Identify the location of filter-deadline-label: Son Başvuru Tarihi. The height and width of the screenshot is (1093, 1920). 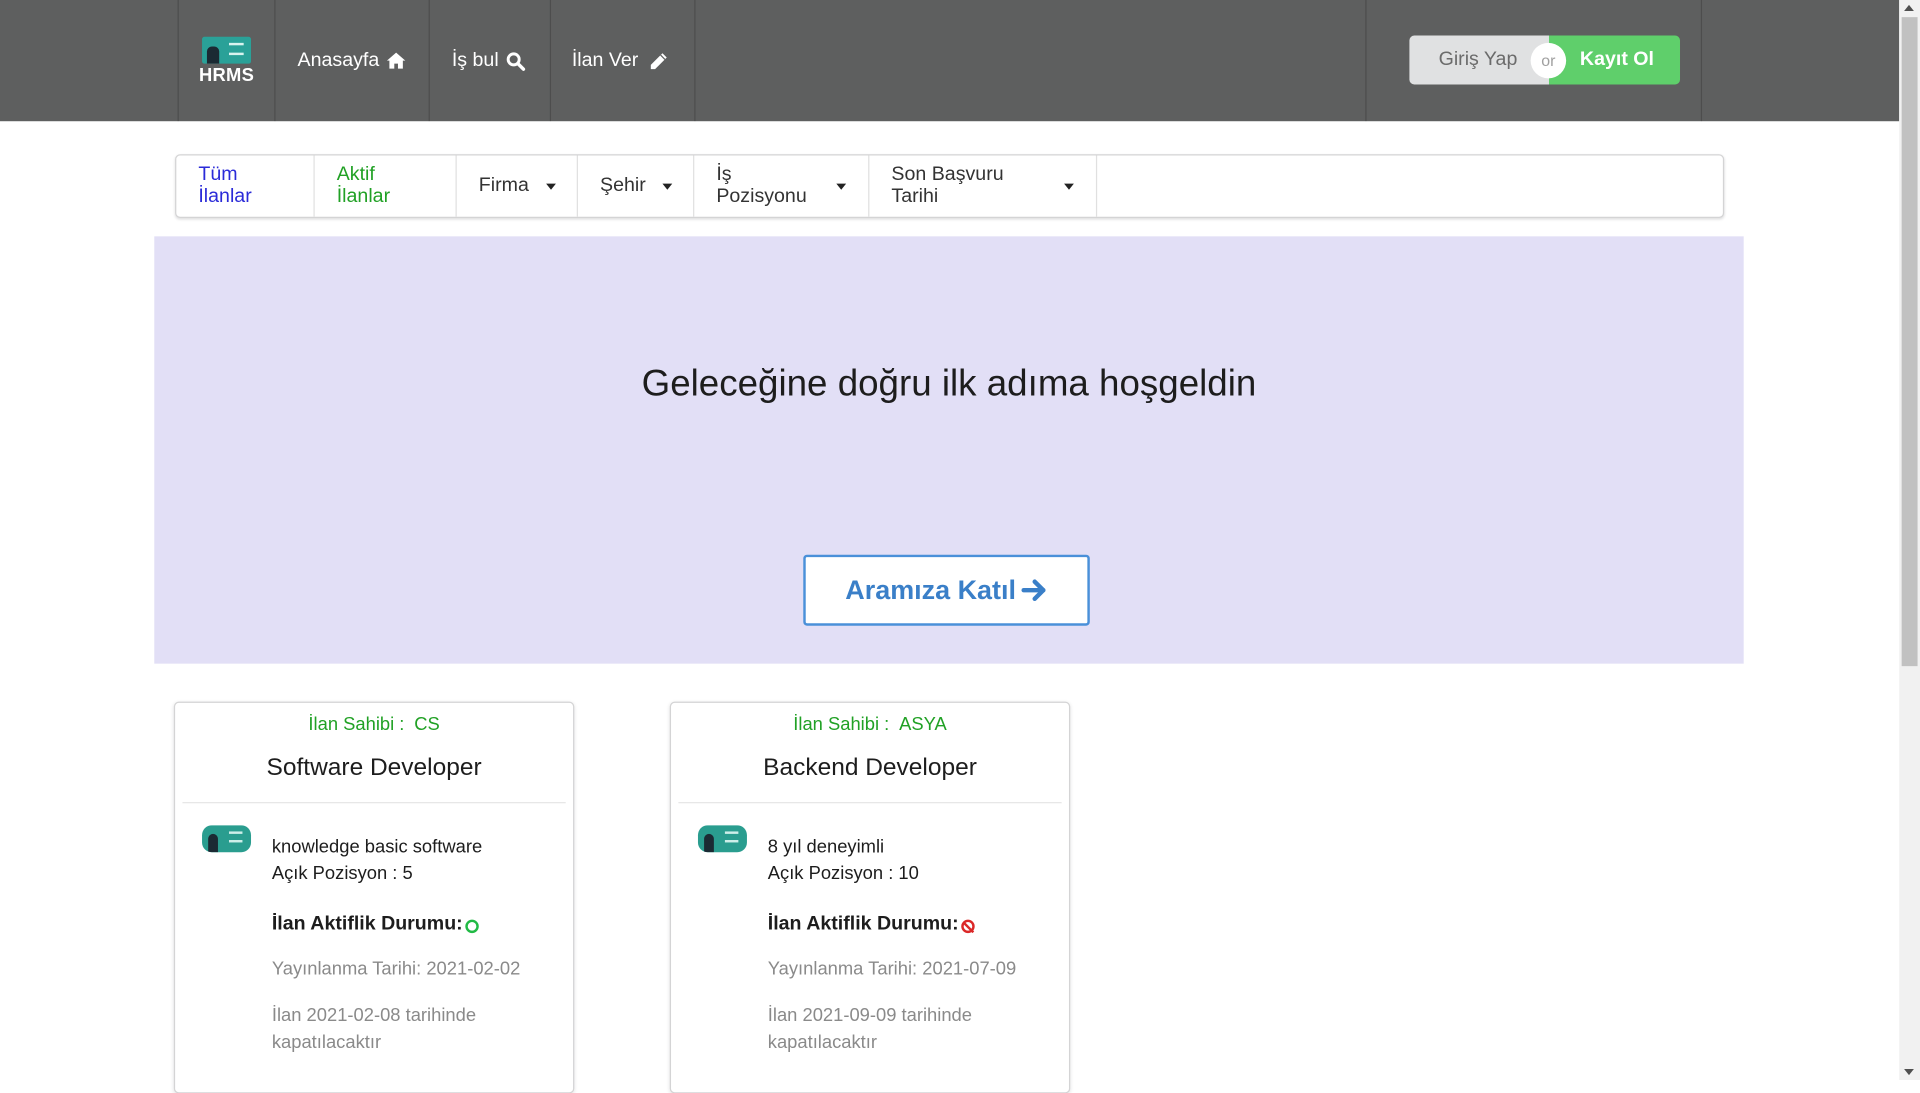
(947, 185).